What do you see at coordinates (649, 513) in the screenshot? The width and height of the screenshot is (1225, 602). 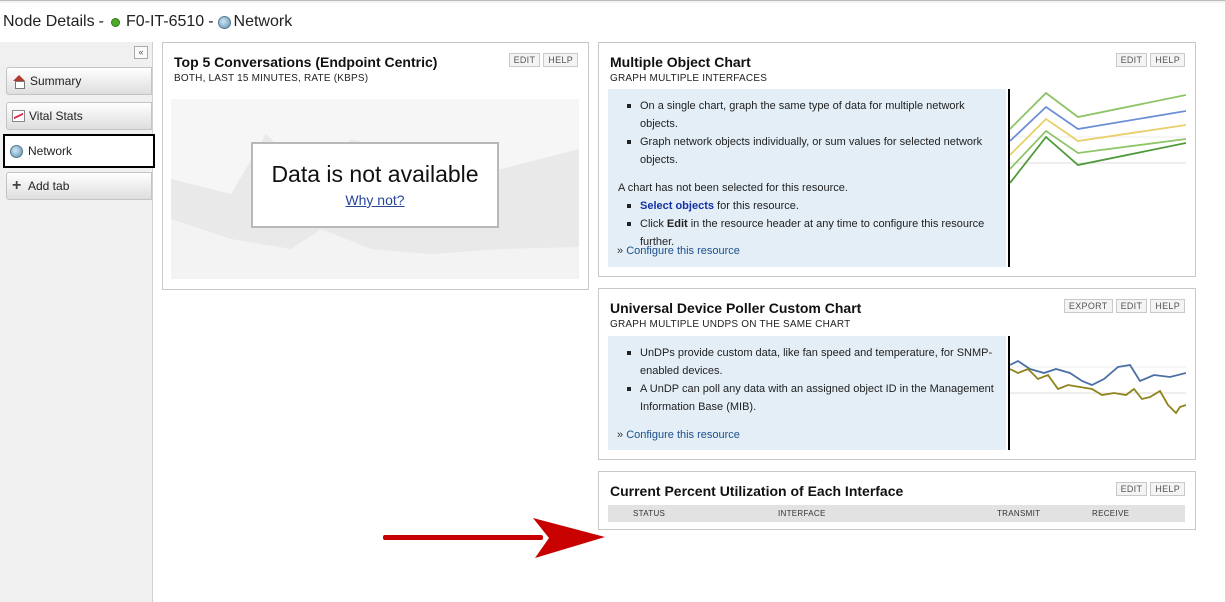 I see `column-header-status: STATUS` at bounding box center [649, 513].